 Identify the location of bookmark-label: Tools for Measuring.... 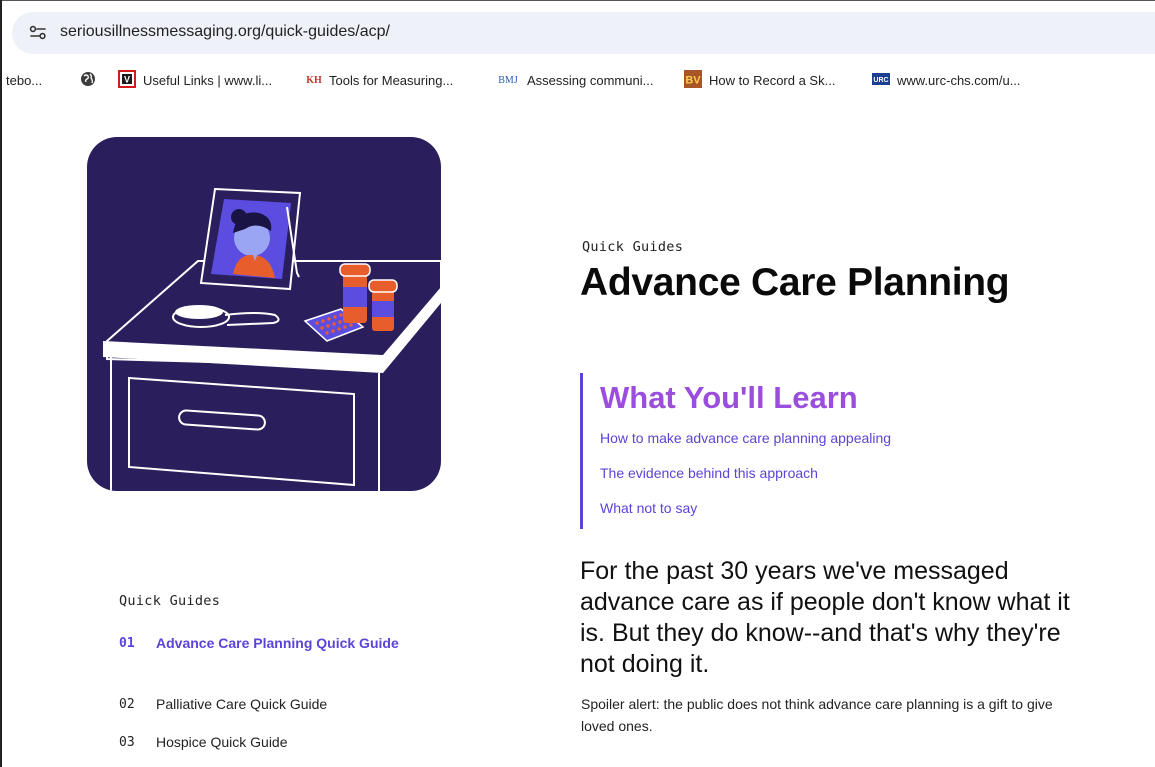
(391, 80).